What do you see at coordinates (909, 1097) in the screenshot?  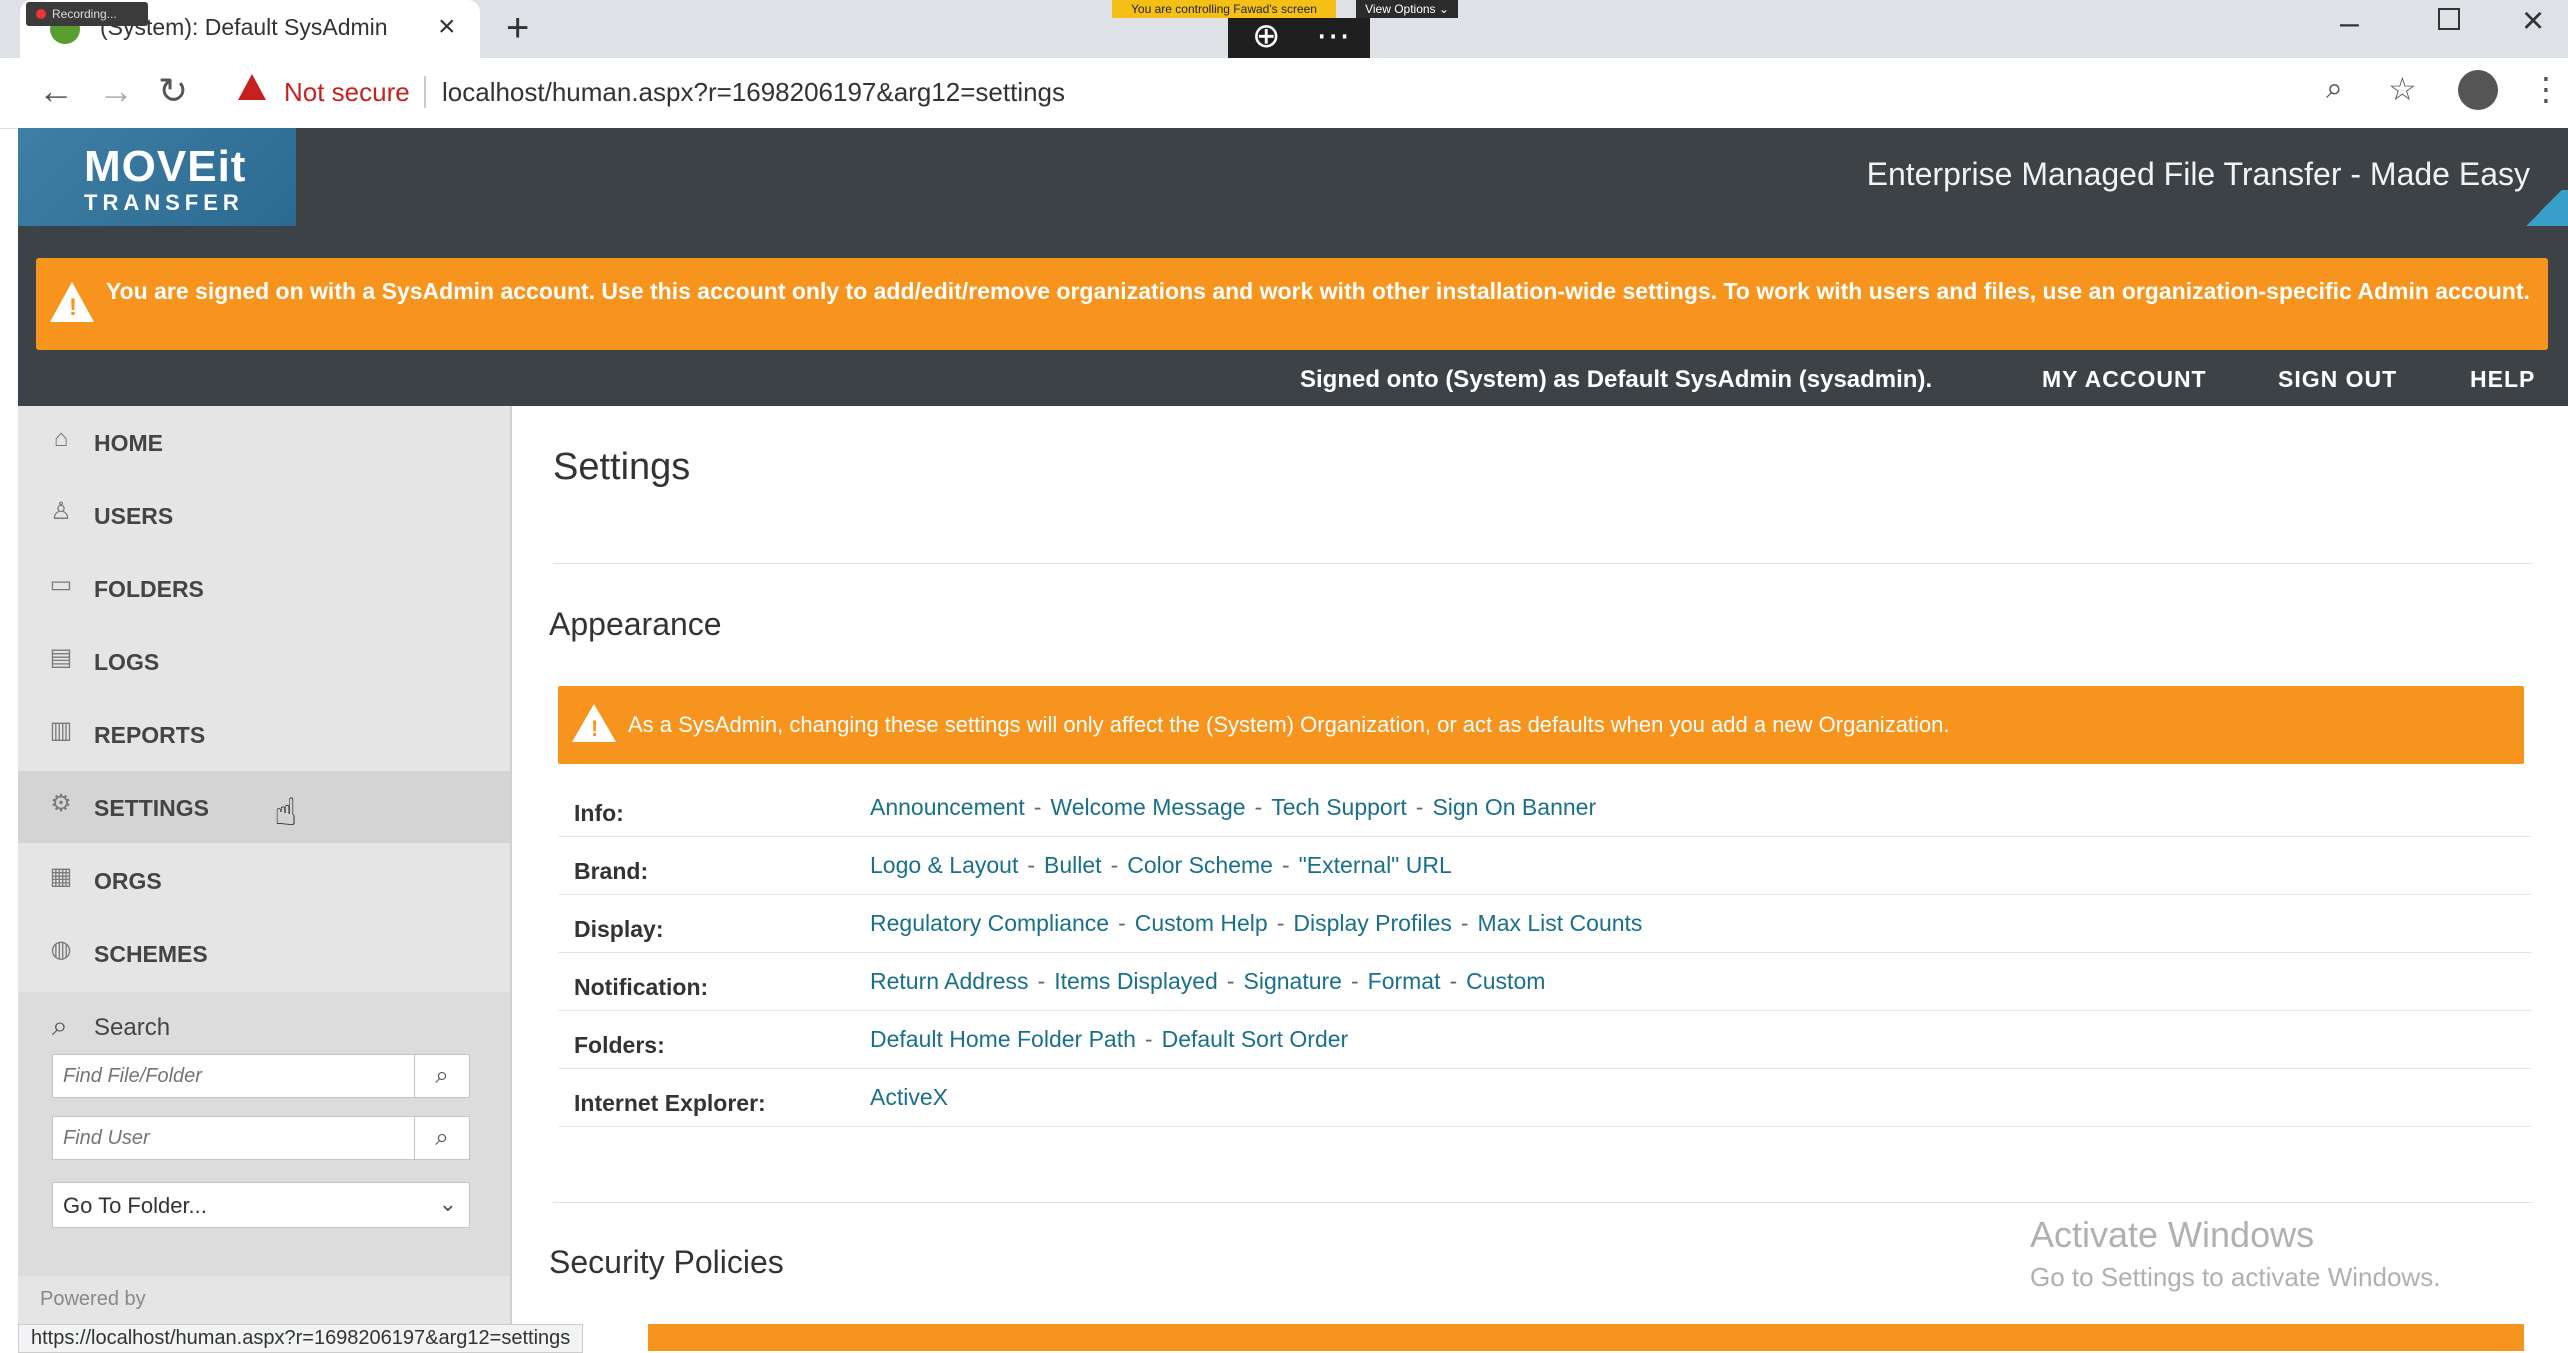 I see `settings-link: ActiveX` at bounding box center [909, 1097].